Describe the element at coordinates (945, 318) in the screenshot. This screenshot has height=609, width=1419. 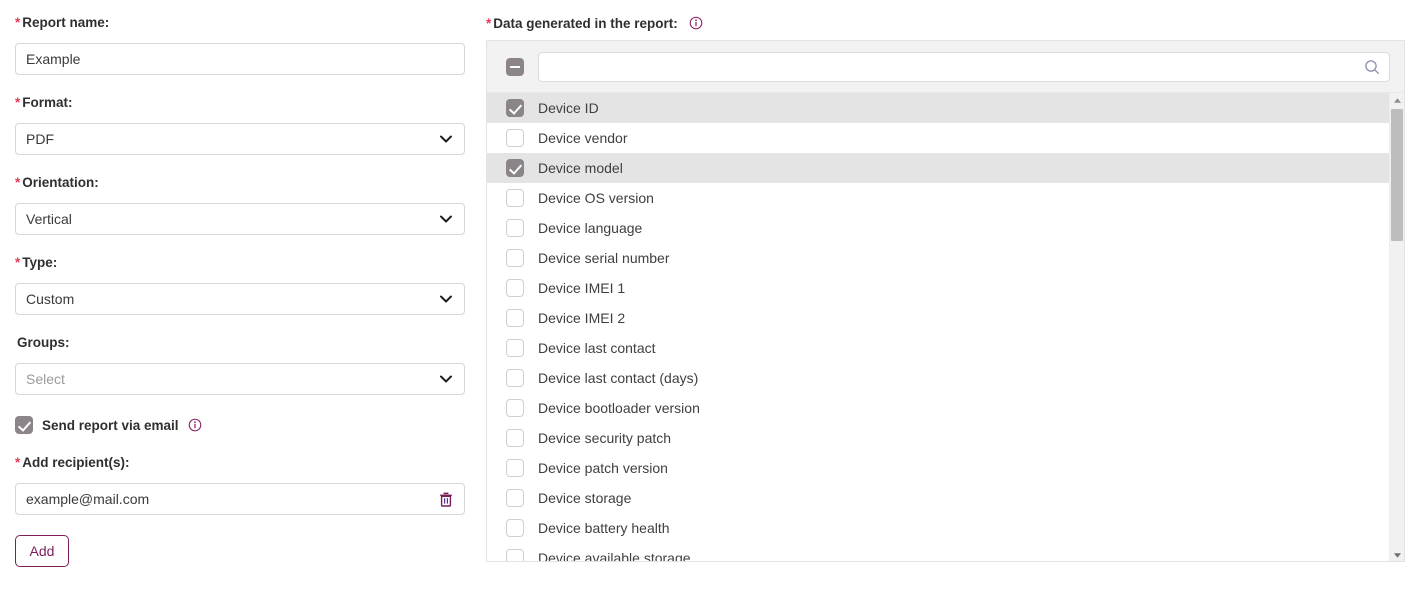
I see `data-option-row: Device IMEI 2` at that location.